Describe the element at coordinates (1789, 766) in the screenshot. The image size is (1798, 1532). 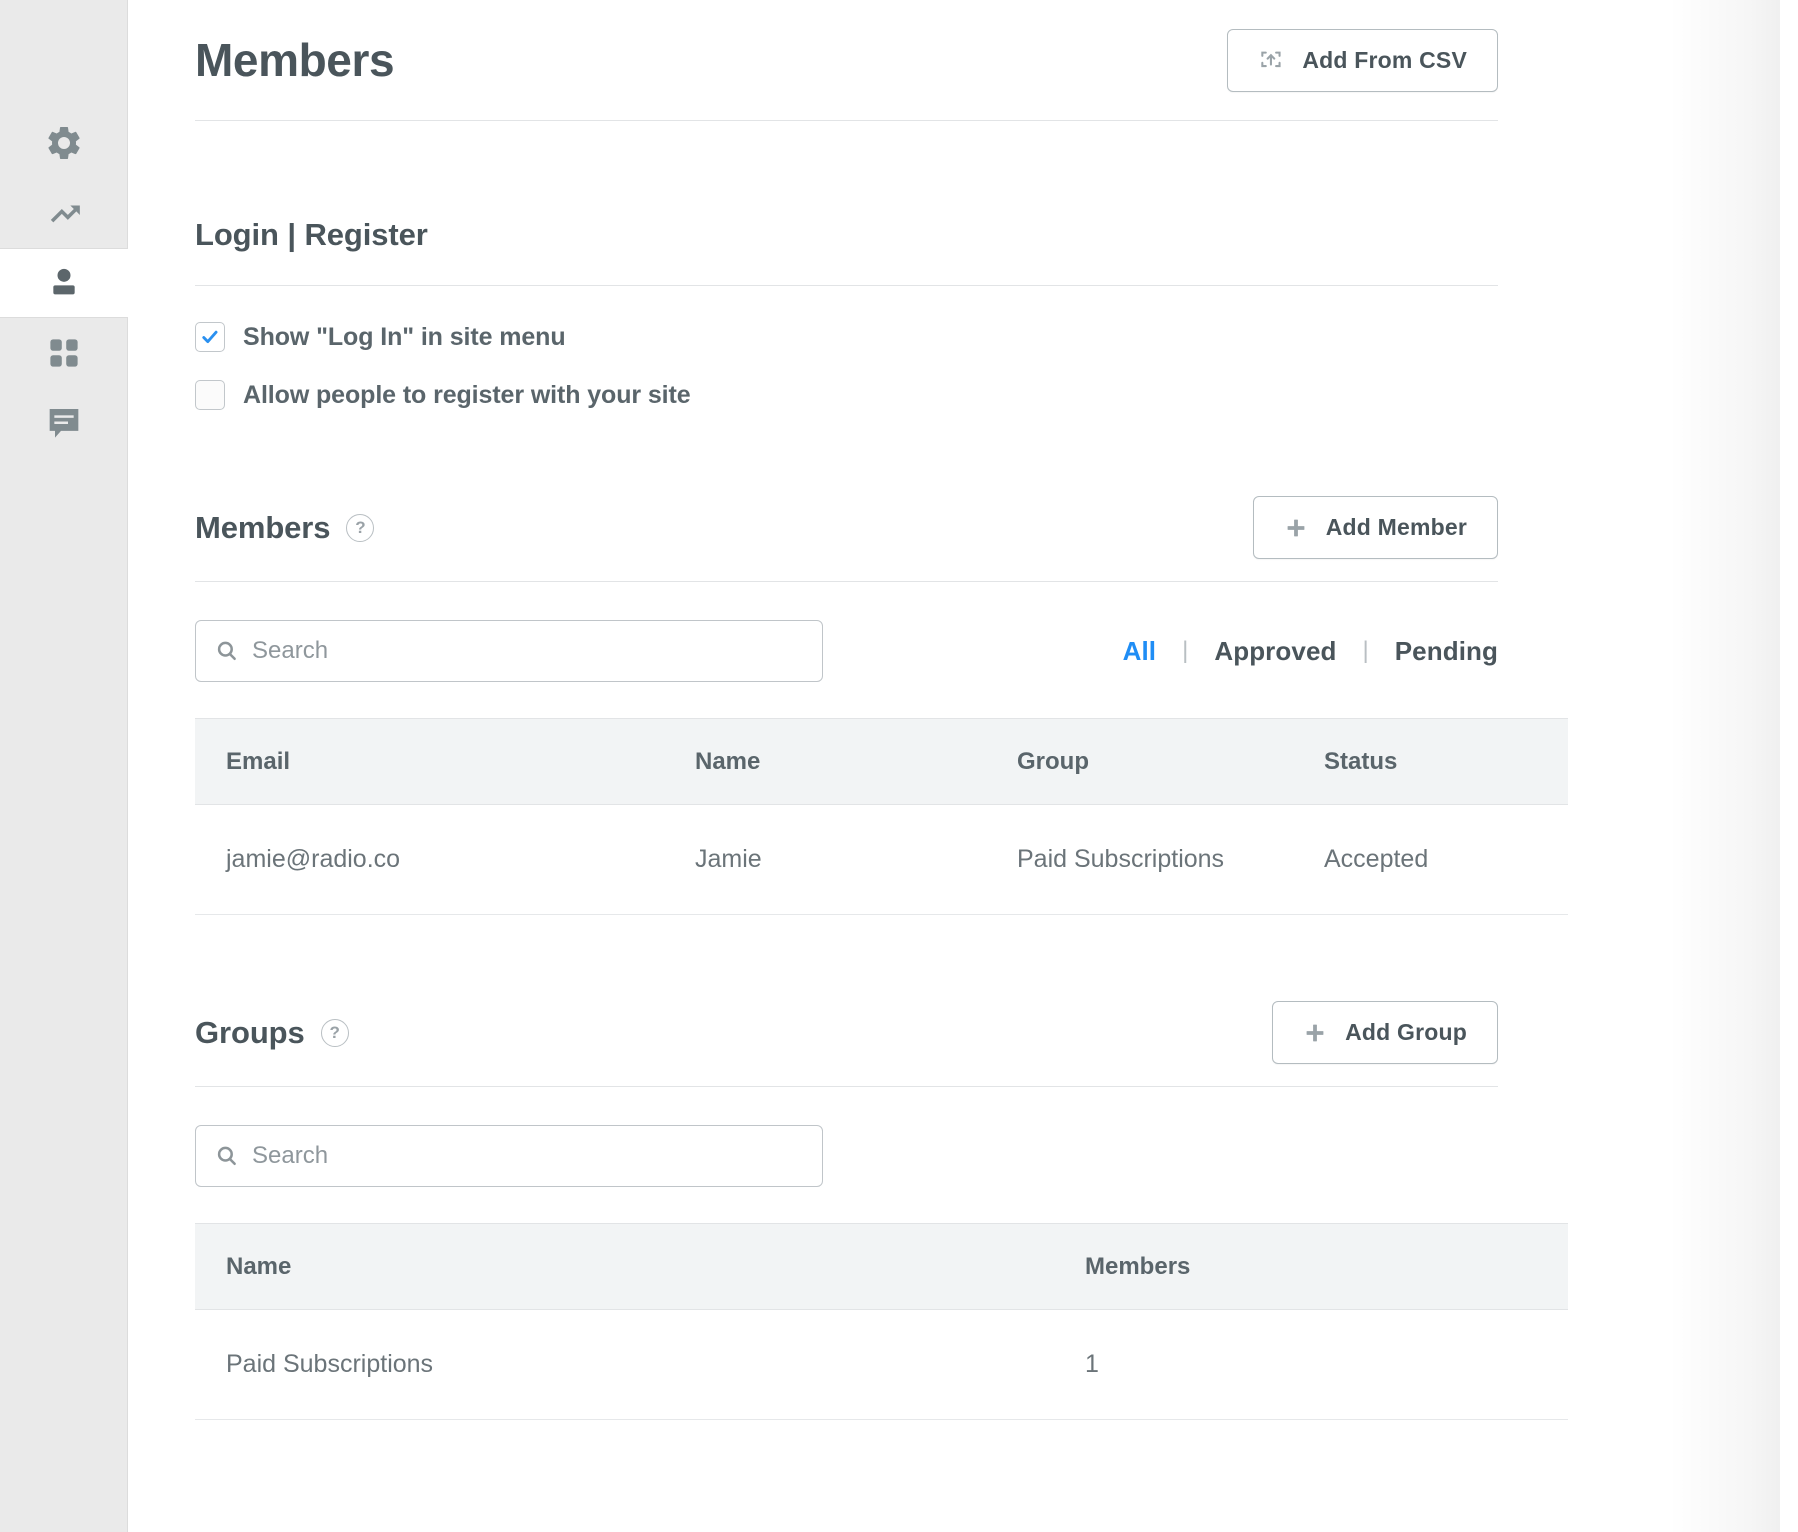
I see `page-right-edge` at that location.